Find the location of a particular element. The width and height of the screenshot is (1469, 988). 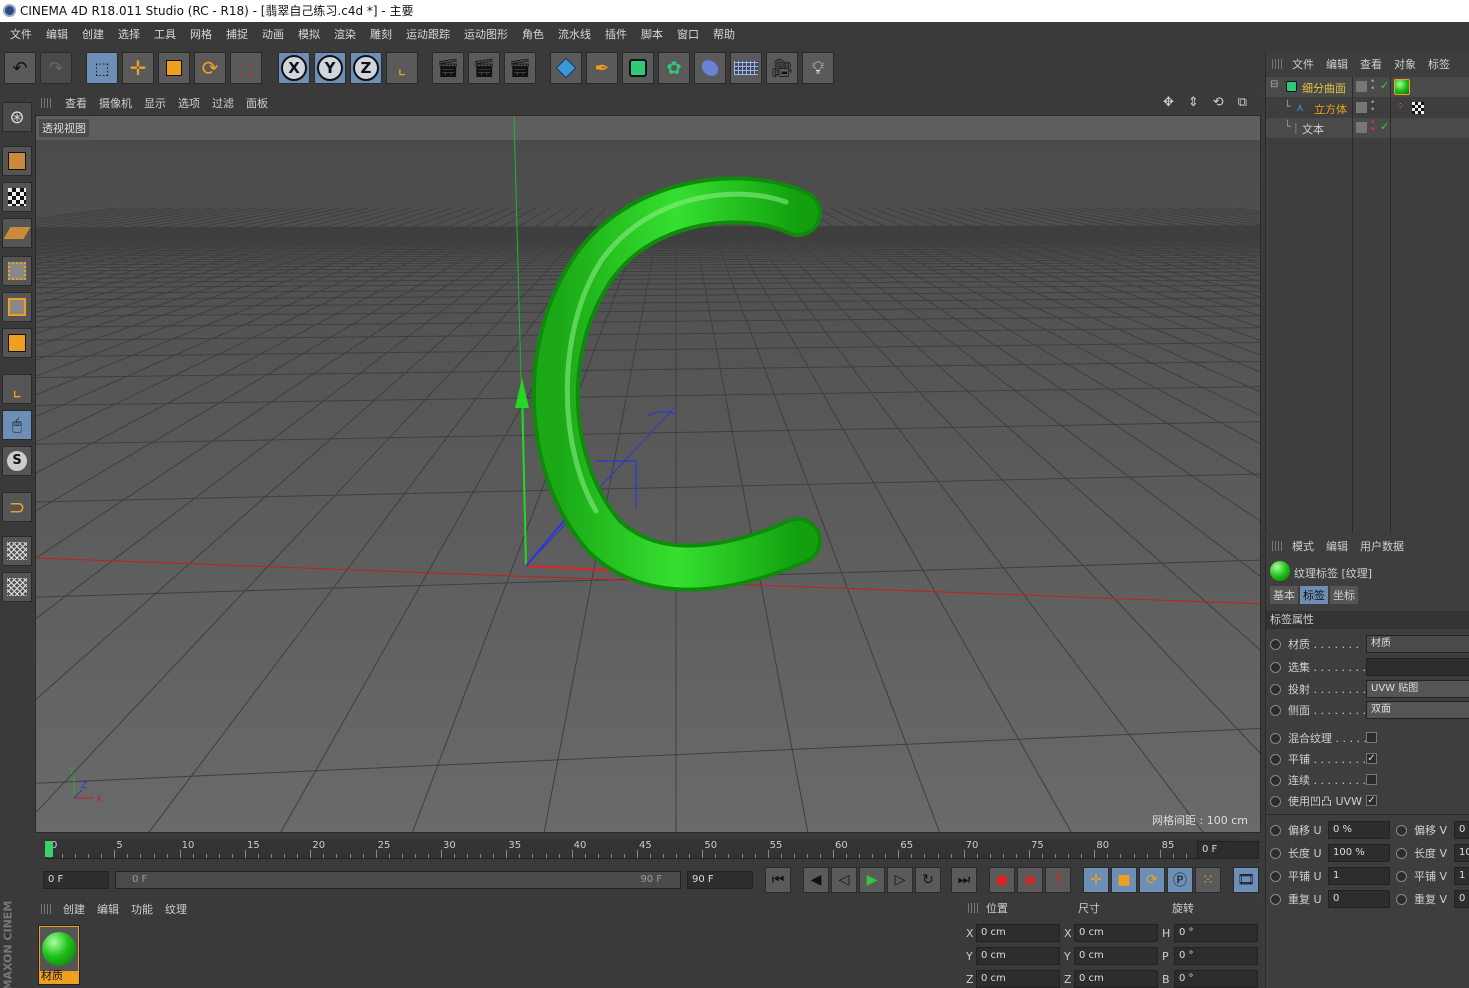

object-menu-edit: 编辑 is located at coordinates (1337, 64).